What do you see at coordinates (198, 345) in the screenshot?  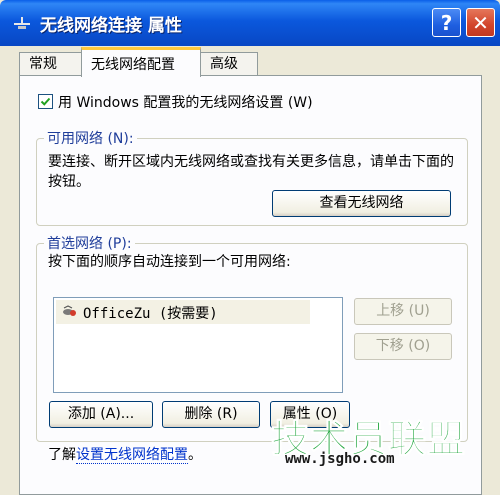 I see `preferred-networks-list: OfficeZu (按需要)` at bounding box center [198, 345].